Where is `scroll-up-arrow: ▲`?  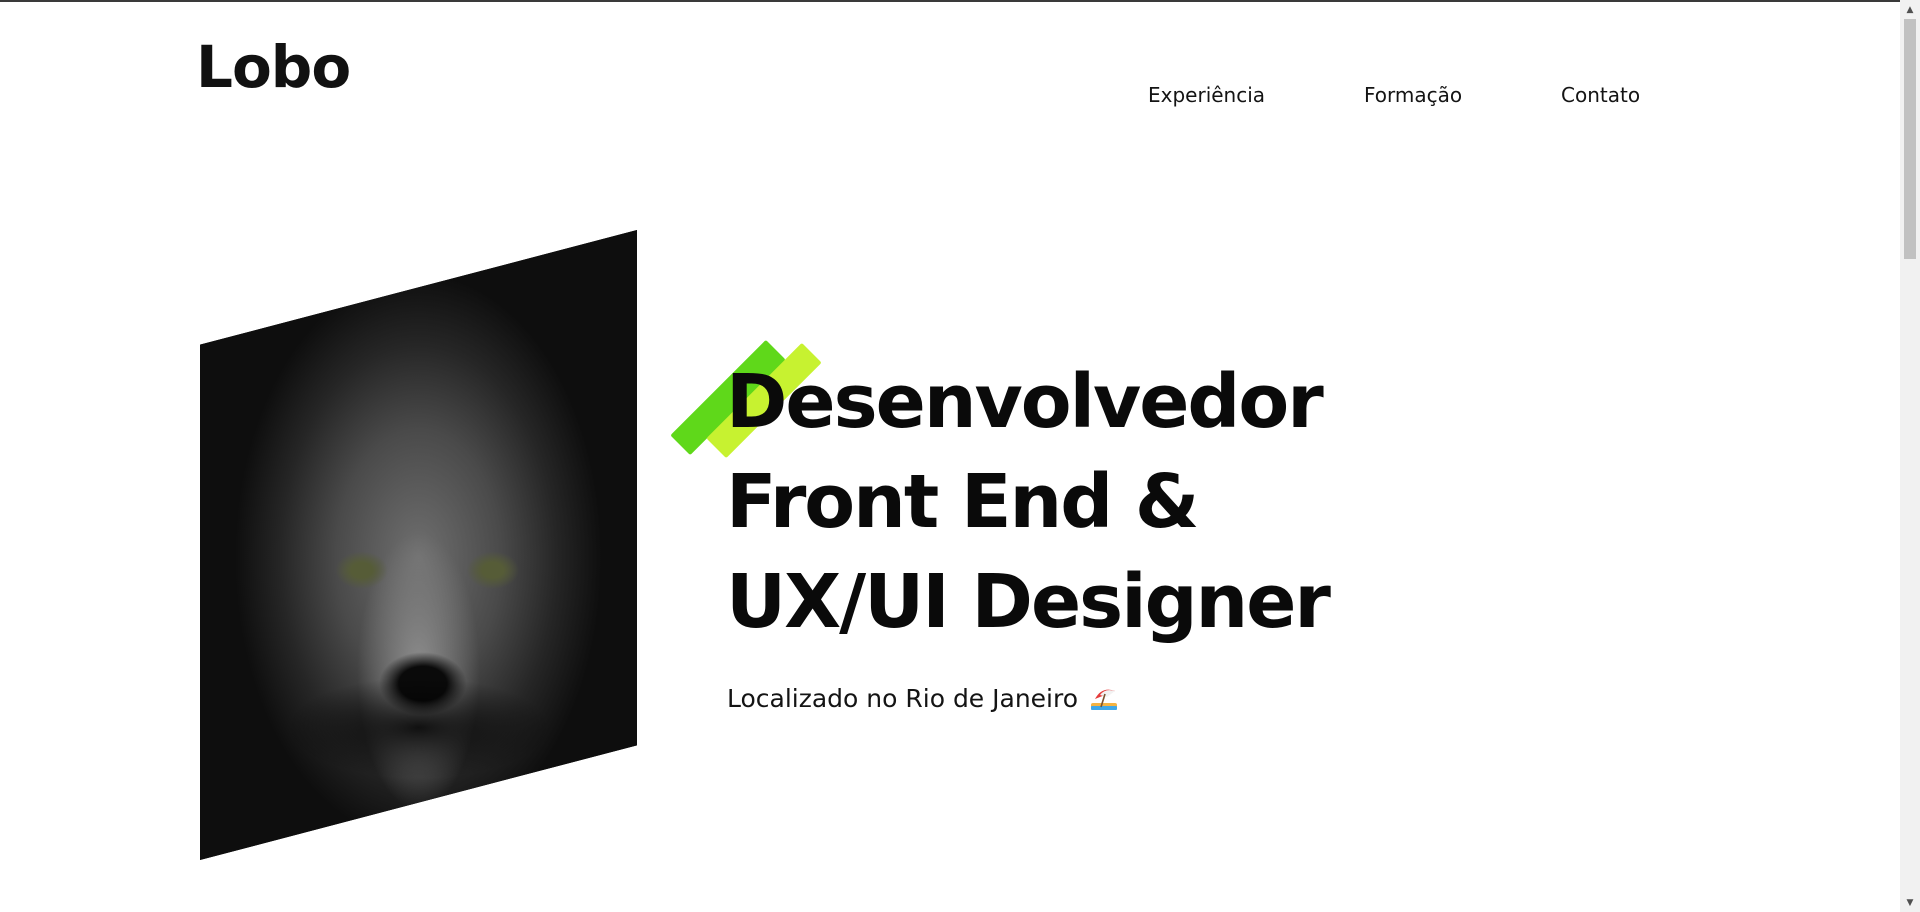 scroll-up-arrow: ▲ is located at coordinates (1910, 10).